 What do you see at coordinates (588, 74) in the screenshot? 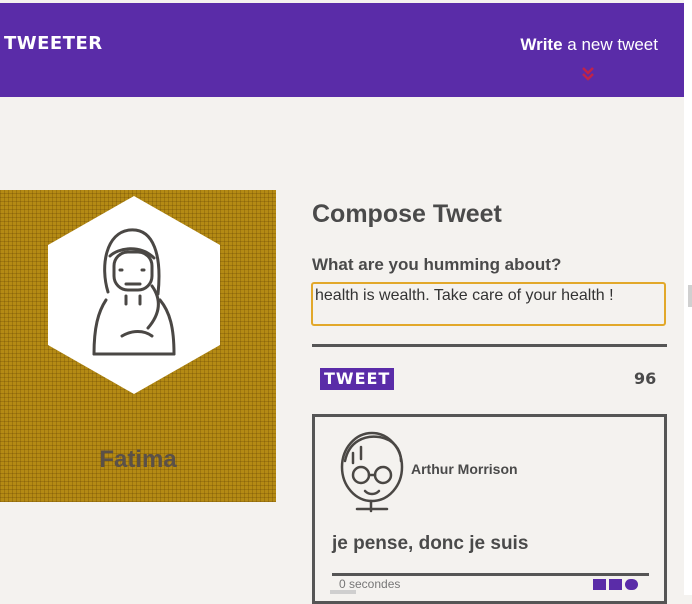
I see `double-chevron-down-icon` at bounding box center [588, 74].